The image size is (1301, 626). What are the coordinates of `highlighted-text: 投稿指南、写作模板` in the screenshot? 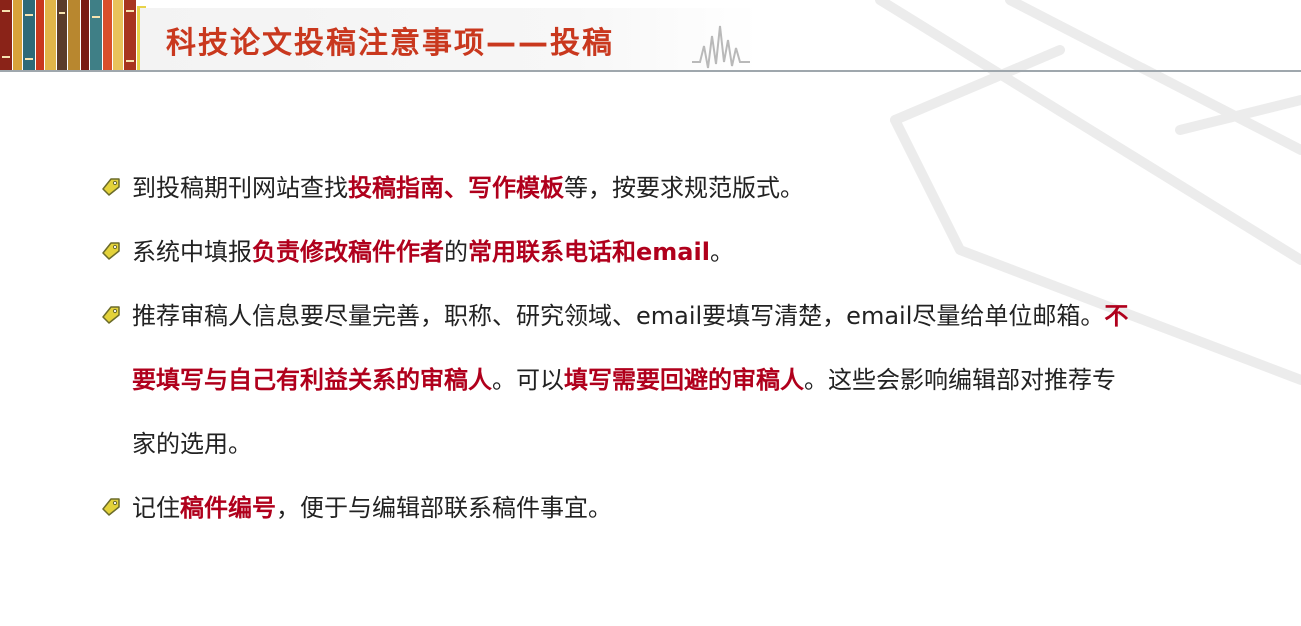 It's located at (456, 188).